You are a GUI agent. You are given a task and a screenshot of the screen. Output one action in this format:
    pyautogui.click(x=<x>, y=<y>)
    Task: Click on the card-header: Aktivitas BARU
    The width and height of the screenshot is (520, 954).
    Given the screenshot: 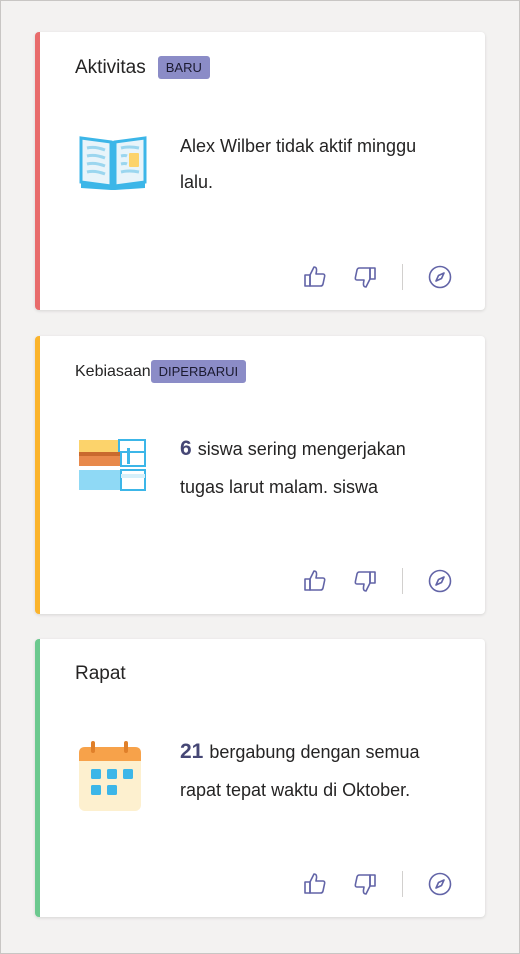 What is the action you would take?
    pyautogui.click(x=142, y=67)
    